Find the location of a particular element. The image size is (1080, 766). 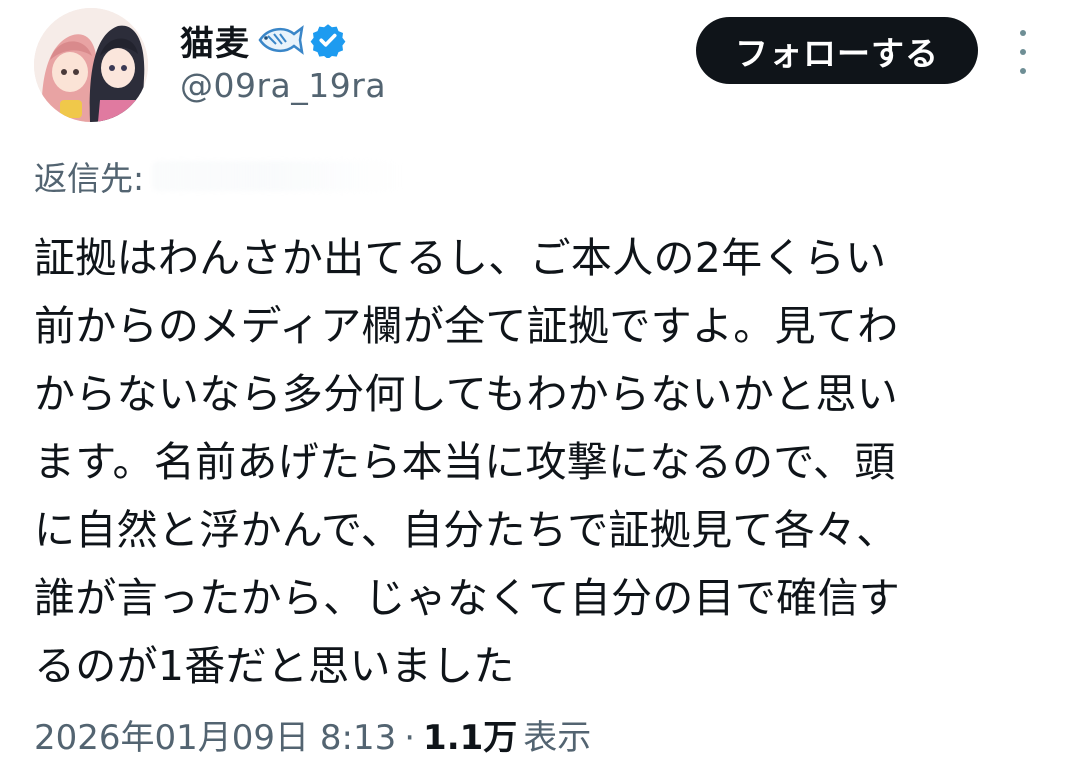

author-name-row: 猫麦 is located at coordinates (263, 40).